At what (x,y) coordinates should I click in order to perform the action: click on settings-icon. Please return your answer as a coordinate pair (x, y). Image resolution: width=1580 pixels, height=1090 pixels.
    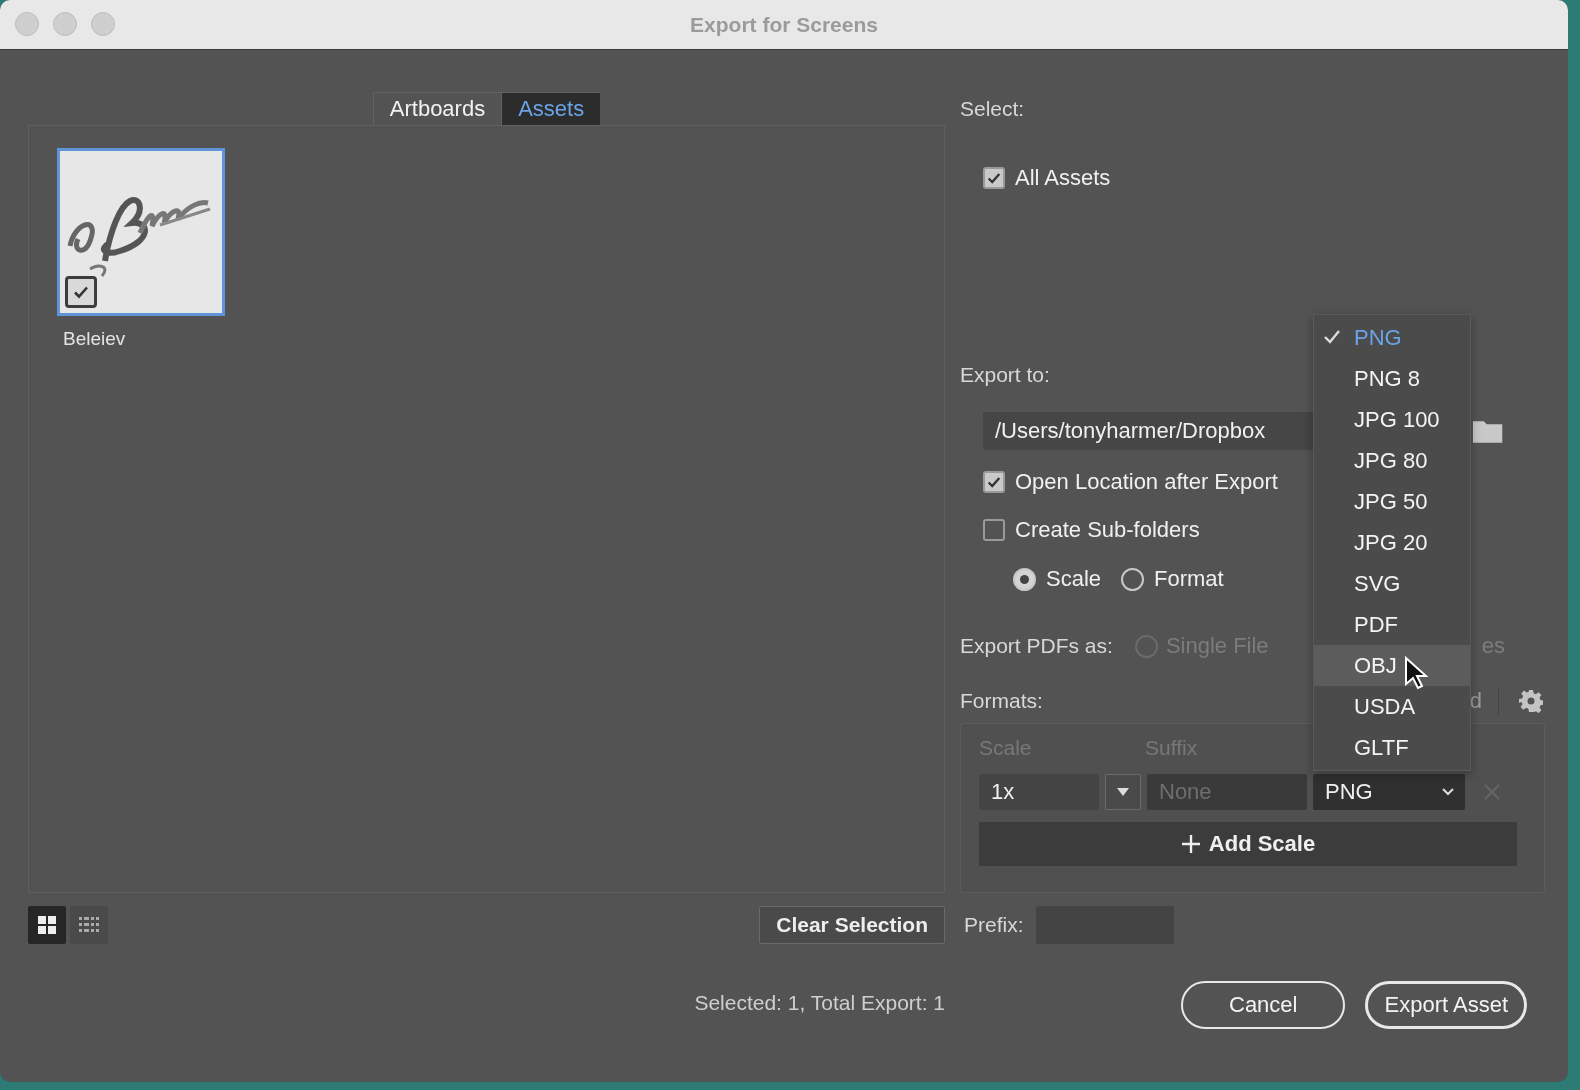
    Looking at the image, I should click on (1531, 701).